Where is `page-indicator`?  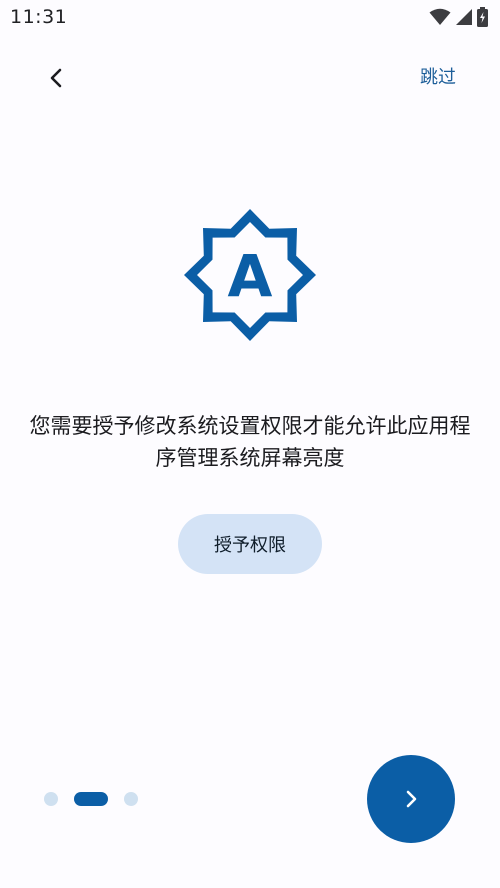 page-indicator is located at coordinates (91, 799).